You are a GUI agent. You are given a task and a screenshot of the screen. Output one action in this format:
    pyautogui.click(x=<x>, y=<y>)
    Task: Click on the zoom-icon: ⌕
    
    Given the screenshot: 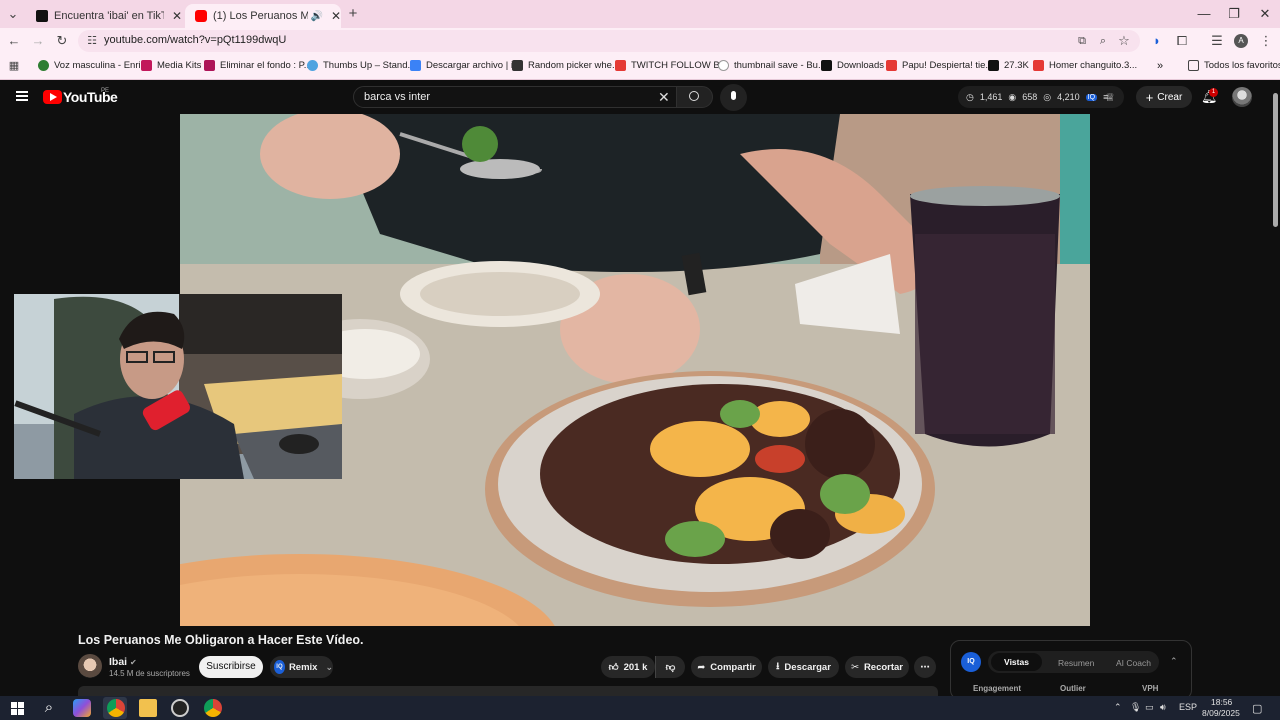 What is the action you would take?
    pyautogui.click(x=1103, y=41)
    